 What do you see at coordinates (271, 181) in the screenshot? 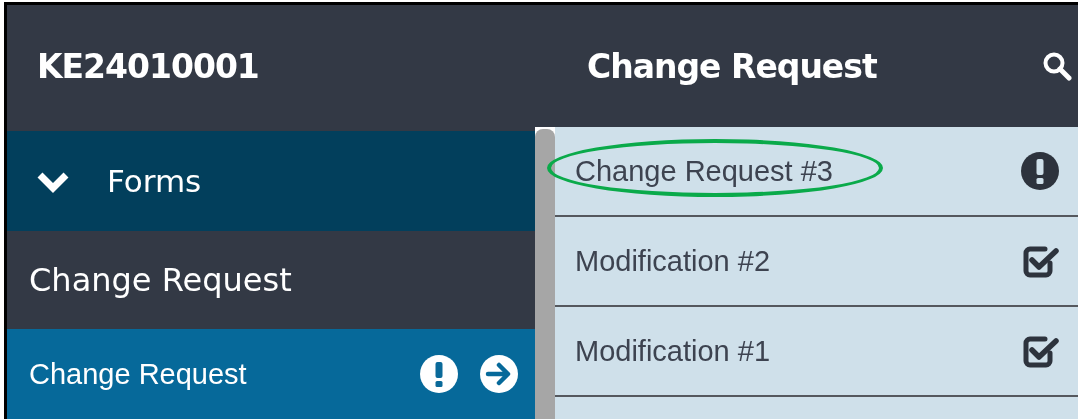
I see `forms-section-header: Forms` at bounding box center [271, 181].